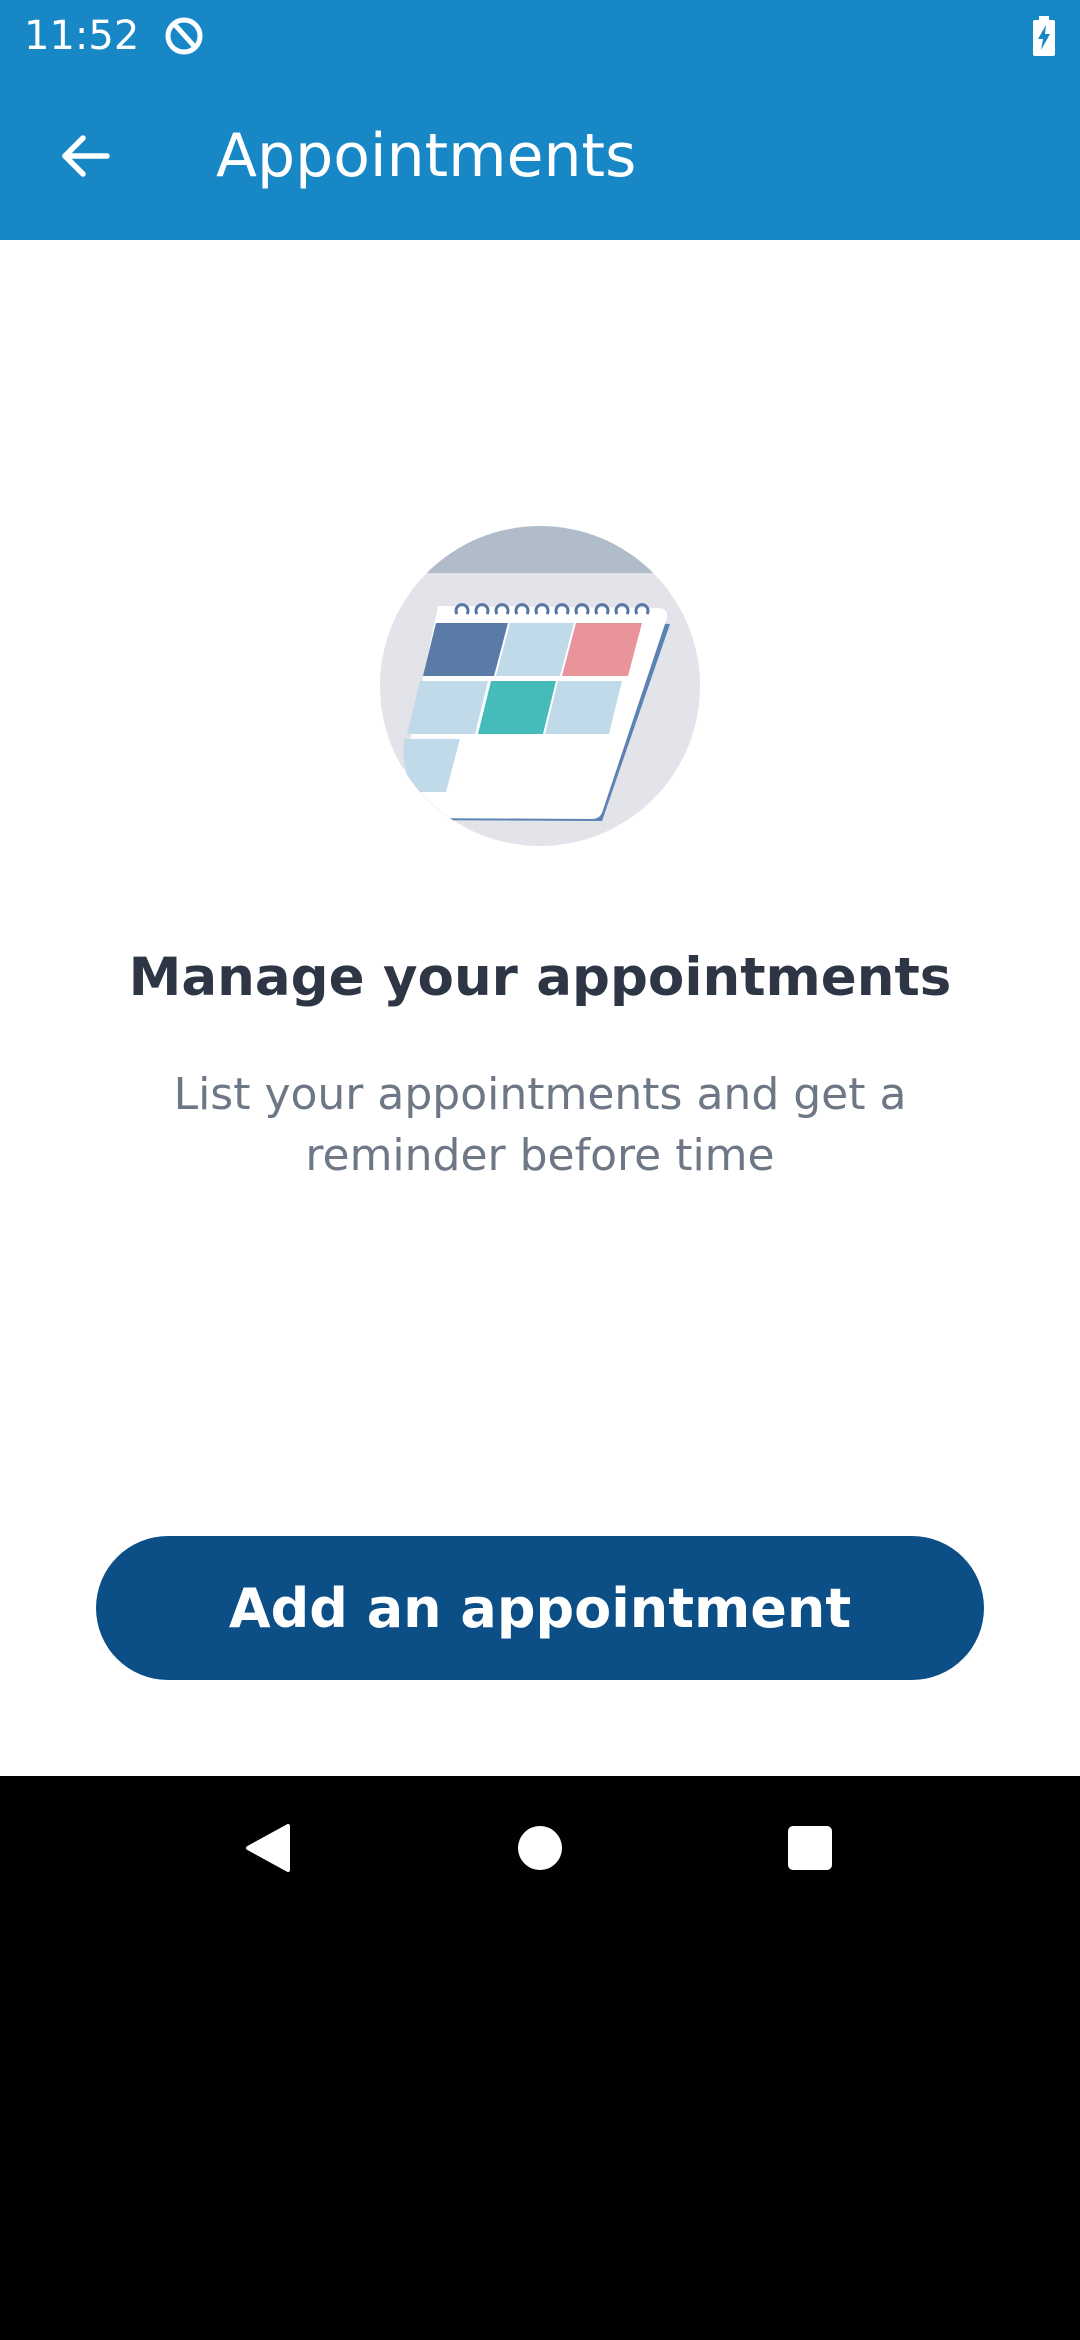 This screenshot has width=1080, height=2340. I want to click on nav-recents-button, so click(810, 1848).